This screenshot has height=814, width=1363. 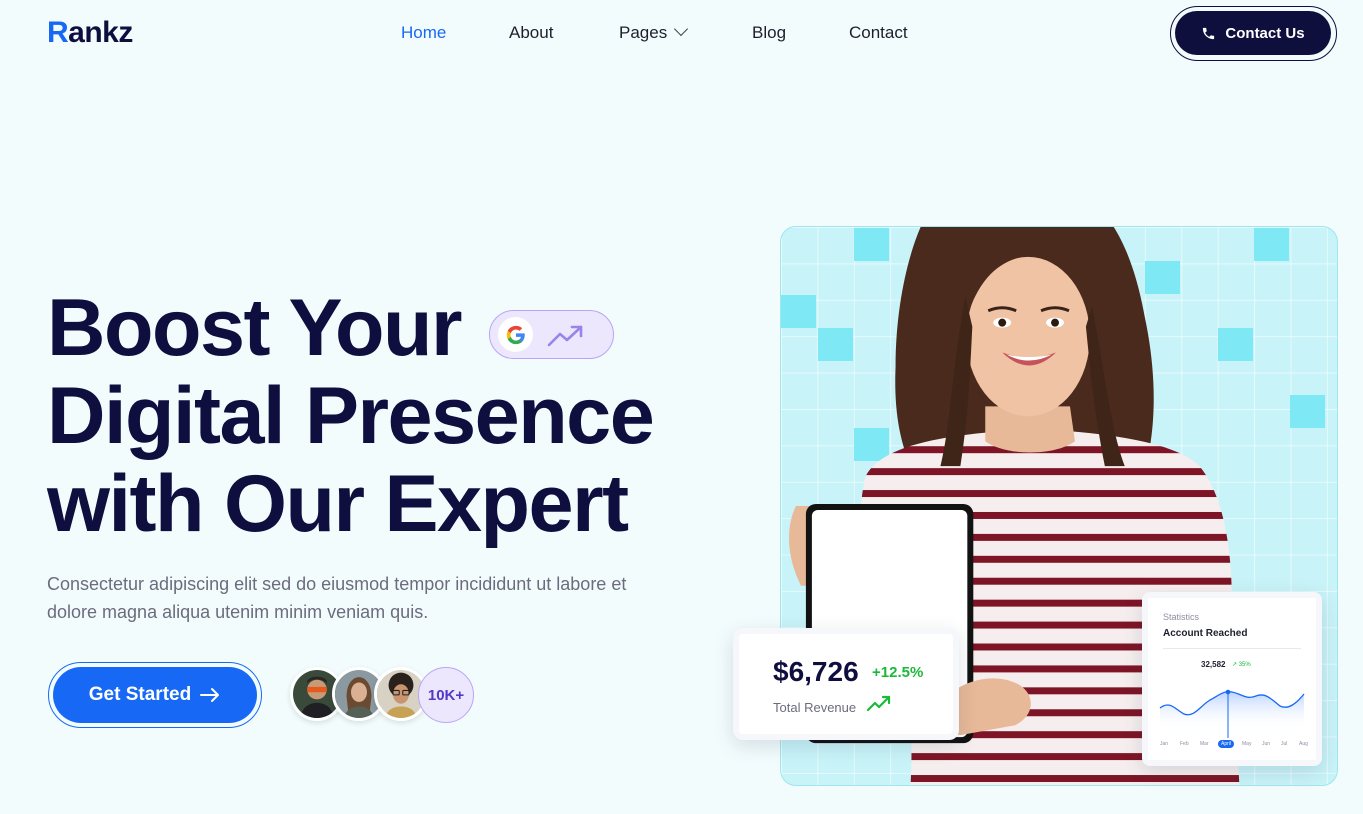 What do you see at coordinates (1181, 617) in the screenshot?
I see `statistics-title: Statistics` at bounding box center [1181, 617].